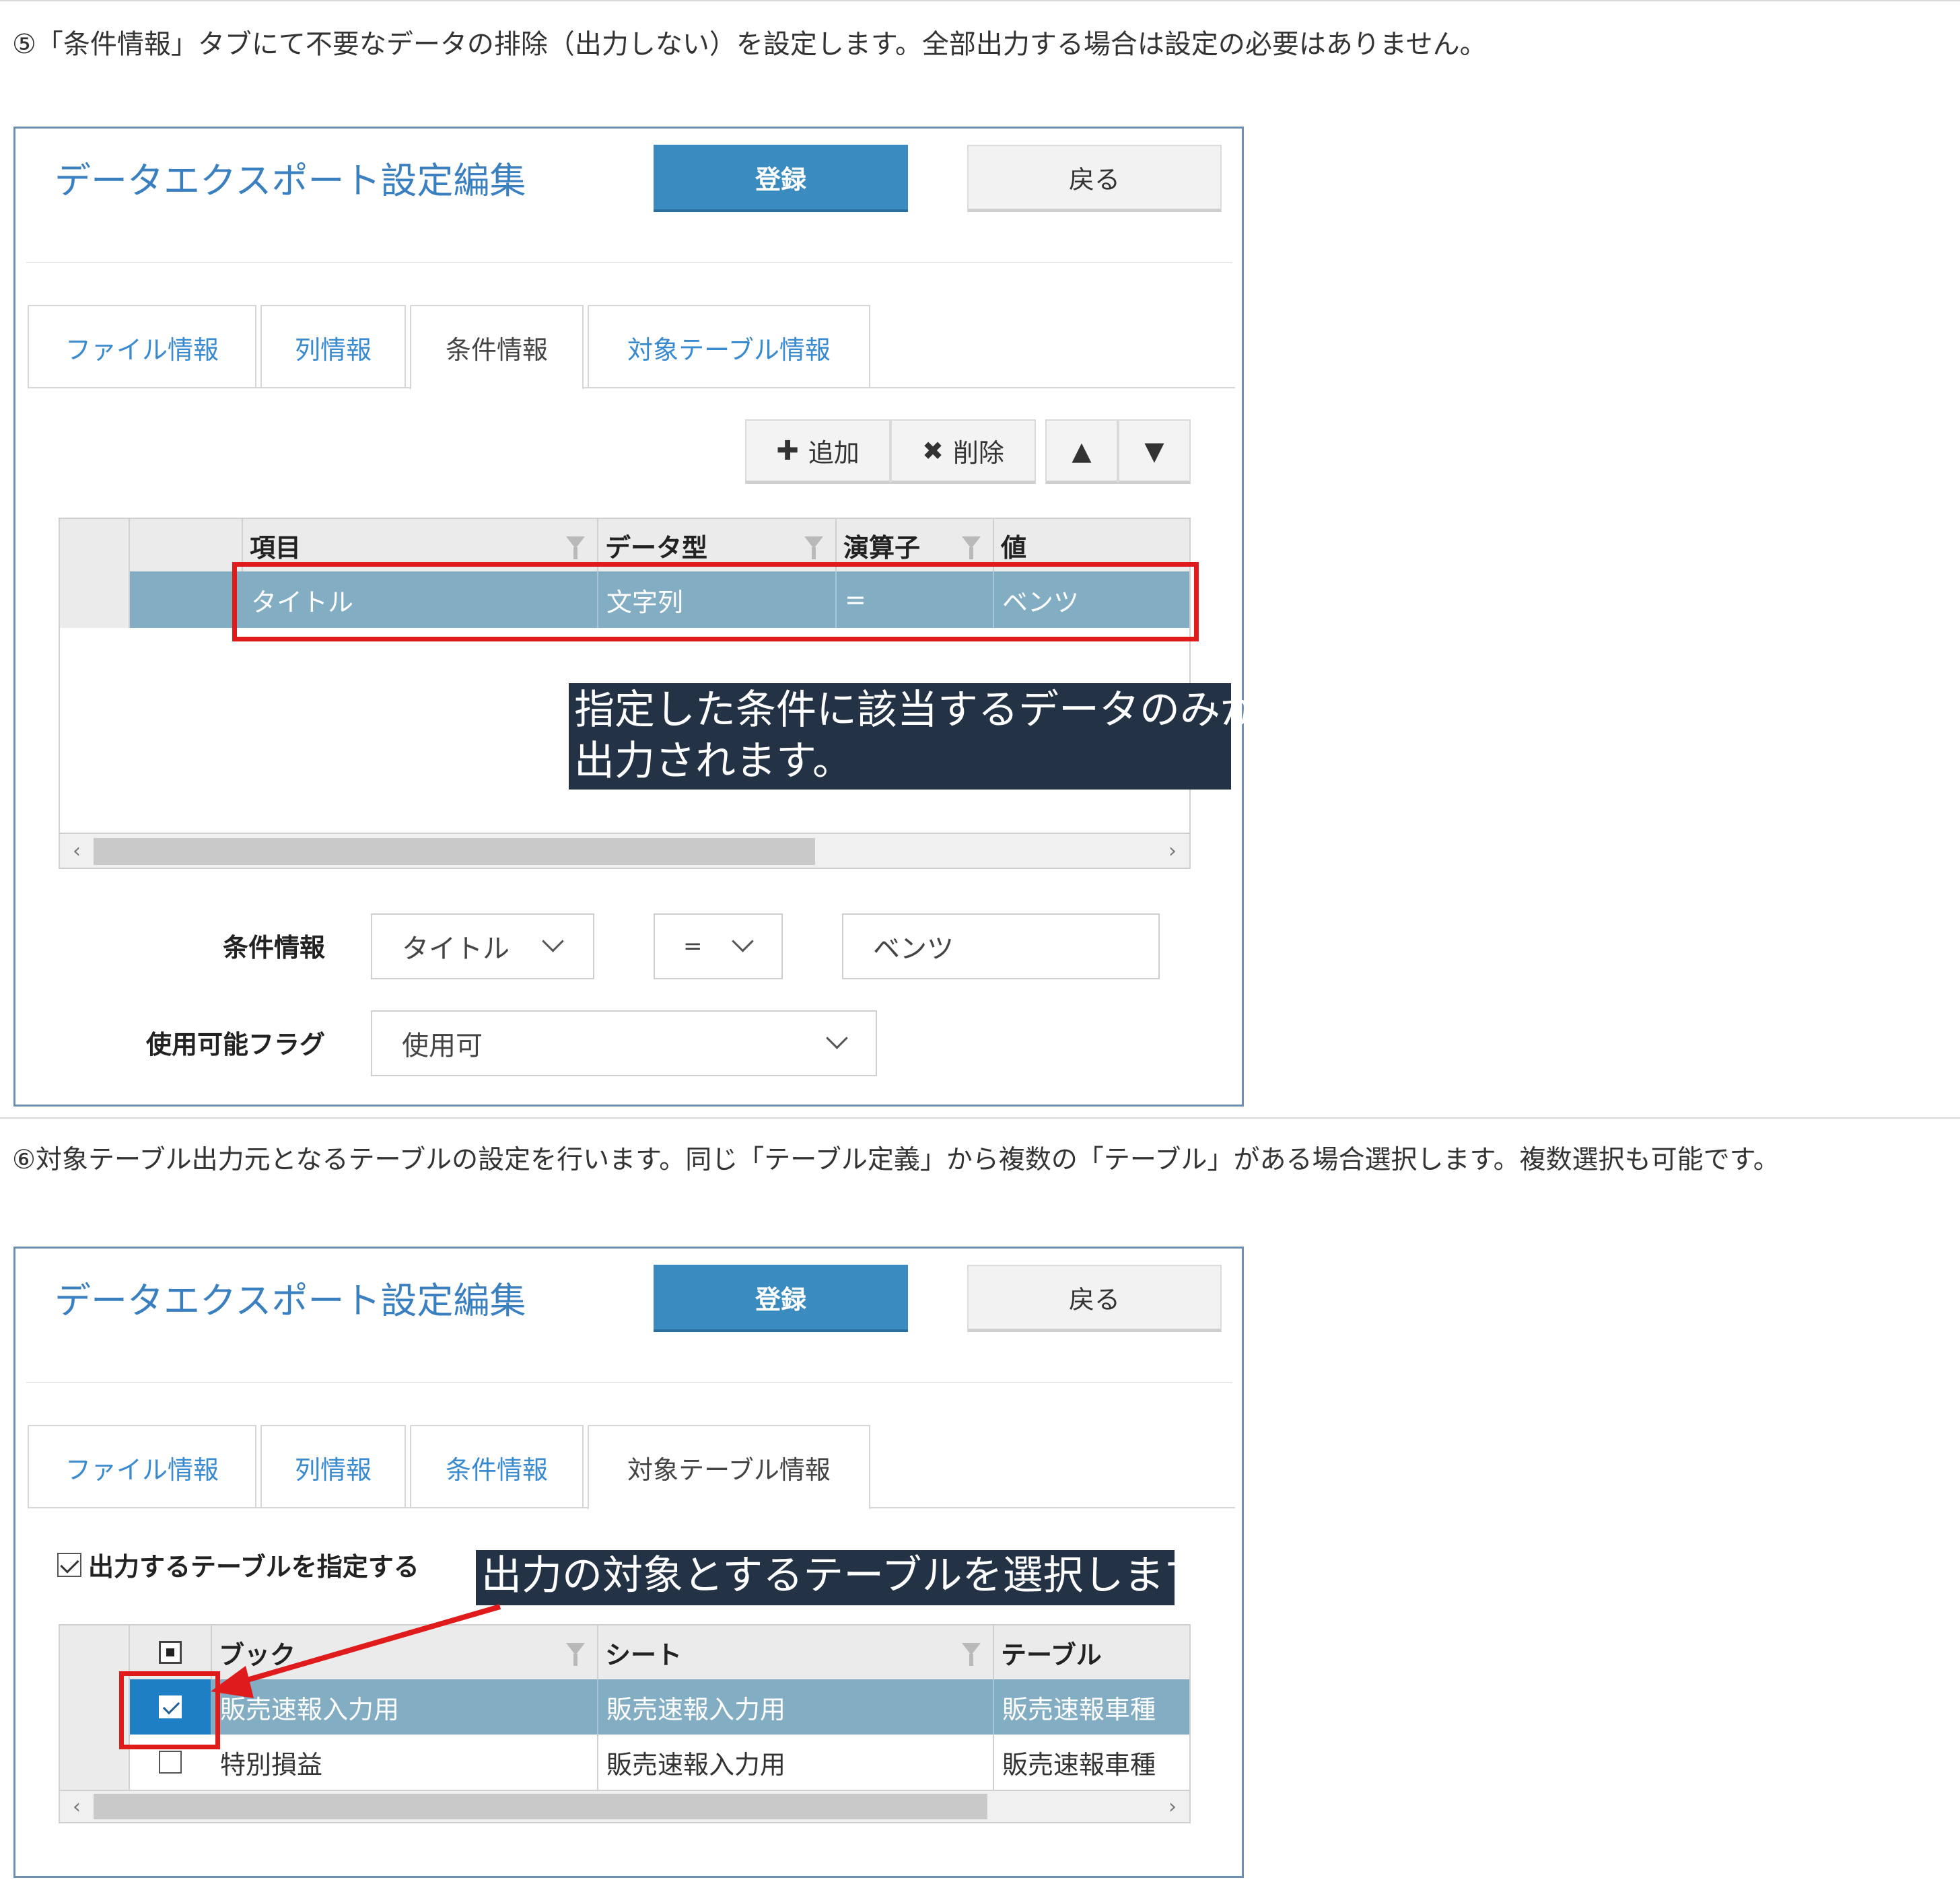 The width and height of the screenshot is (1960, 1890). I want to click on arrow-annotation, so click(356, 1651).